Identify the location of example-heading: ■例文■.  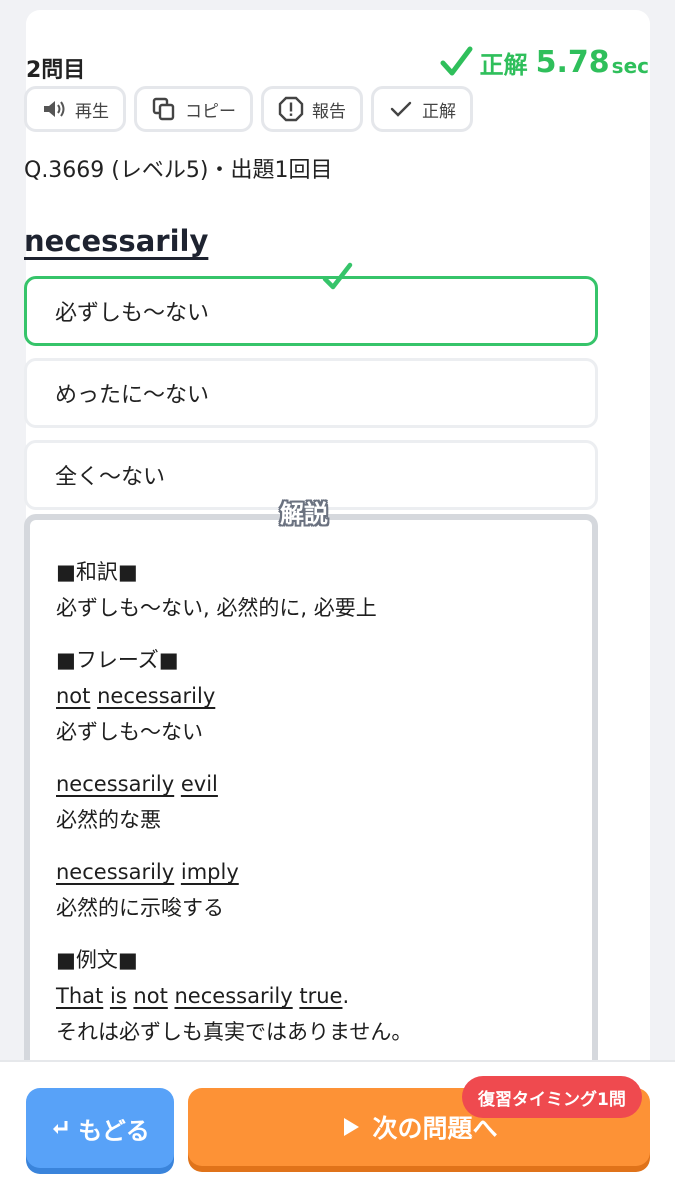
(97, 960).